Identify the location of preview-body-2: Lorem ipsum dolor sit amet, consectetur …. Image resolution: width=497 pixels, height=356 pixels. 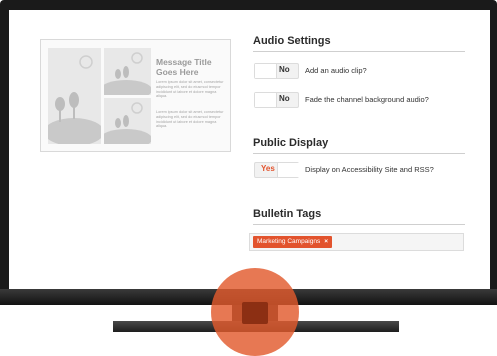
(190, 119).